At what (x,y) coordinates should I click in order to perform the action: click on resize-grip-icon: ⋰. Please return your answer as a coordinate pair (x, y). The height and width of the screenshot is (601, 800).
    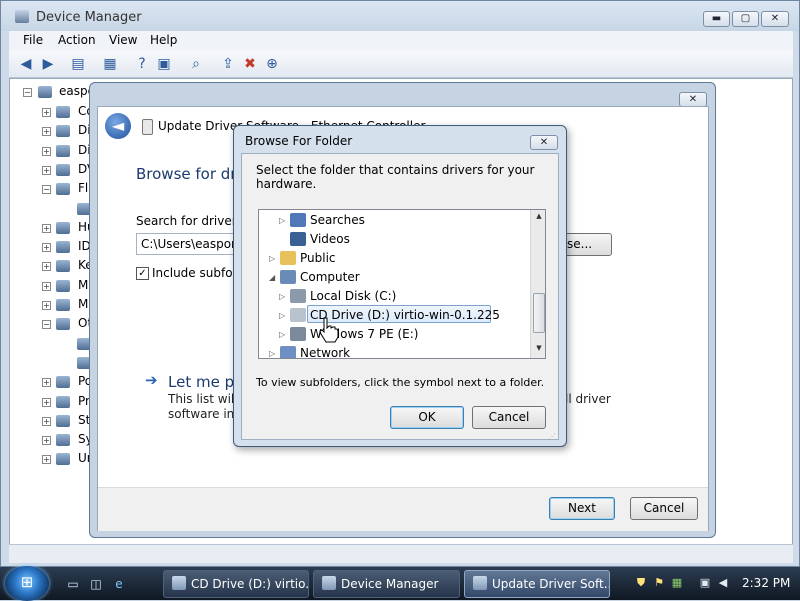
    Looking at the image, I should click on (553, 437).